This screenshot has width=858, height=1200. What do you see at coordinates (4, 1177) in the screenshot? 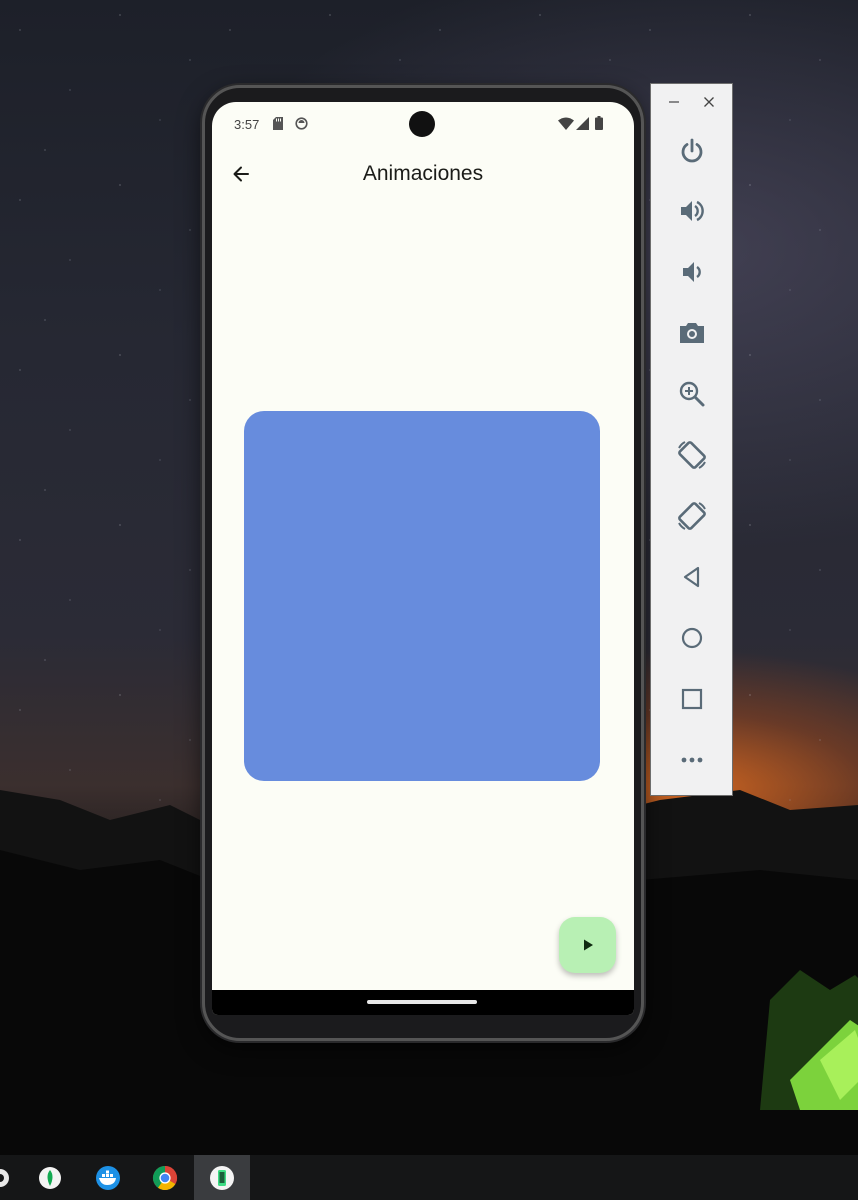
I see `settings-gear-icon` at bounding box center [4, 1177].